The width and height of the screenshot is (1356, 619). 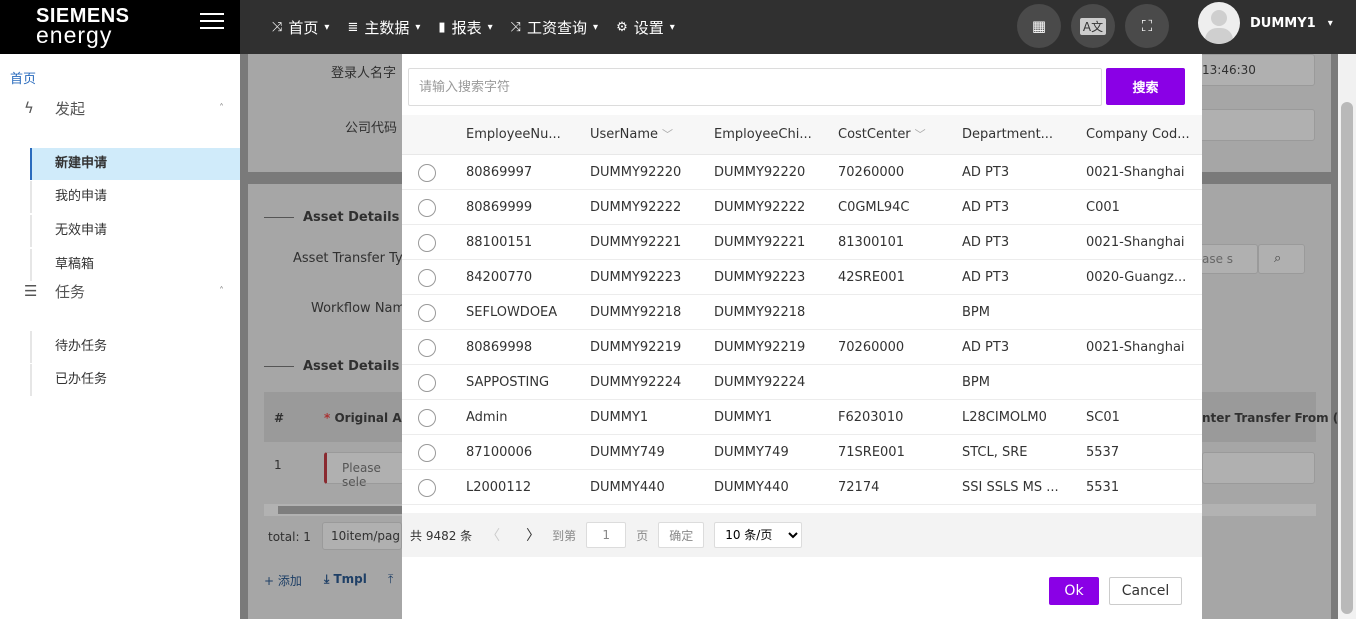 What do you see at coordinates (533, 535) in the screenshot?
I see `next-page-icon: 〉` at bounding box center [533, 535].